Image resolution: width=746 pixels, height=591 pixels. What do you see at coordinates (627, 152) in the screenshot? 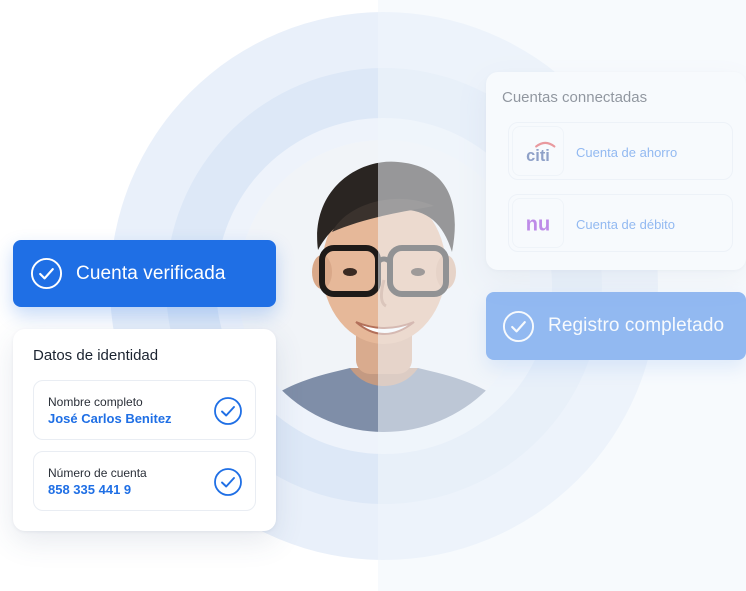
I see `account-item-citi-label: Cuenta de ahorro` at bounding box center [627, 152].